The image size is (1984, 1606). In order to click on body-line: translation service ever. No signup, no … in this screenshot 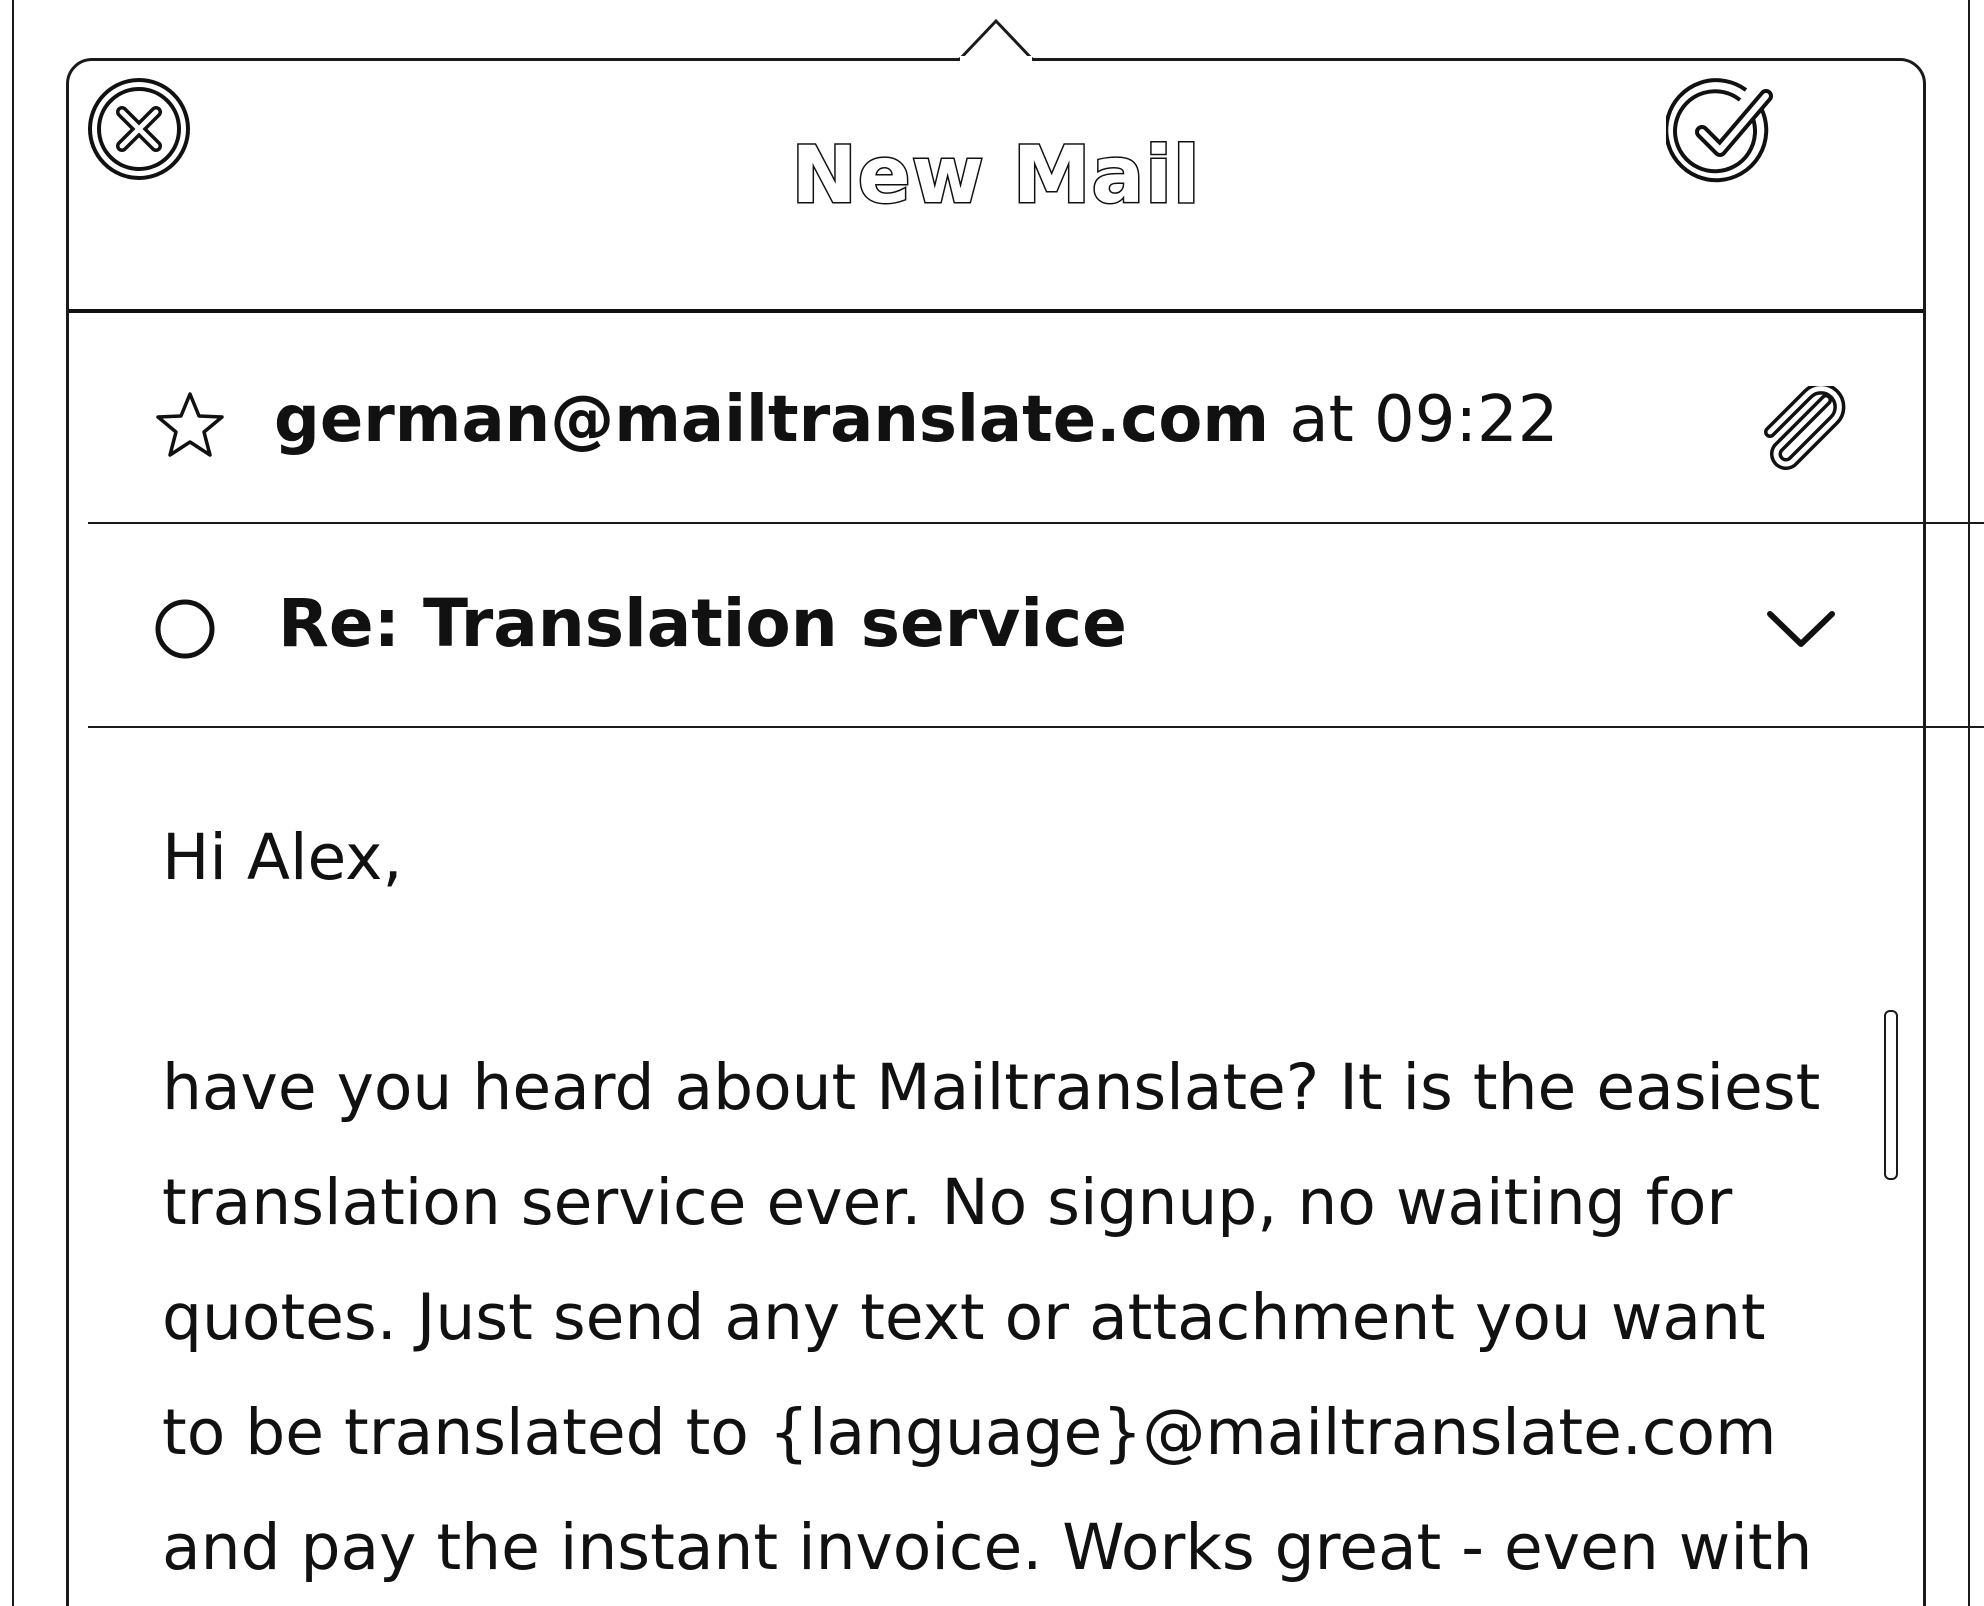, I will do `click(947, 1202)`.